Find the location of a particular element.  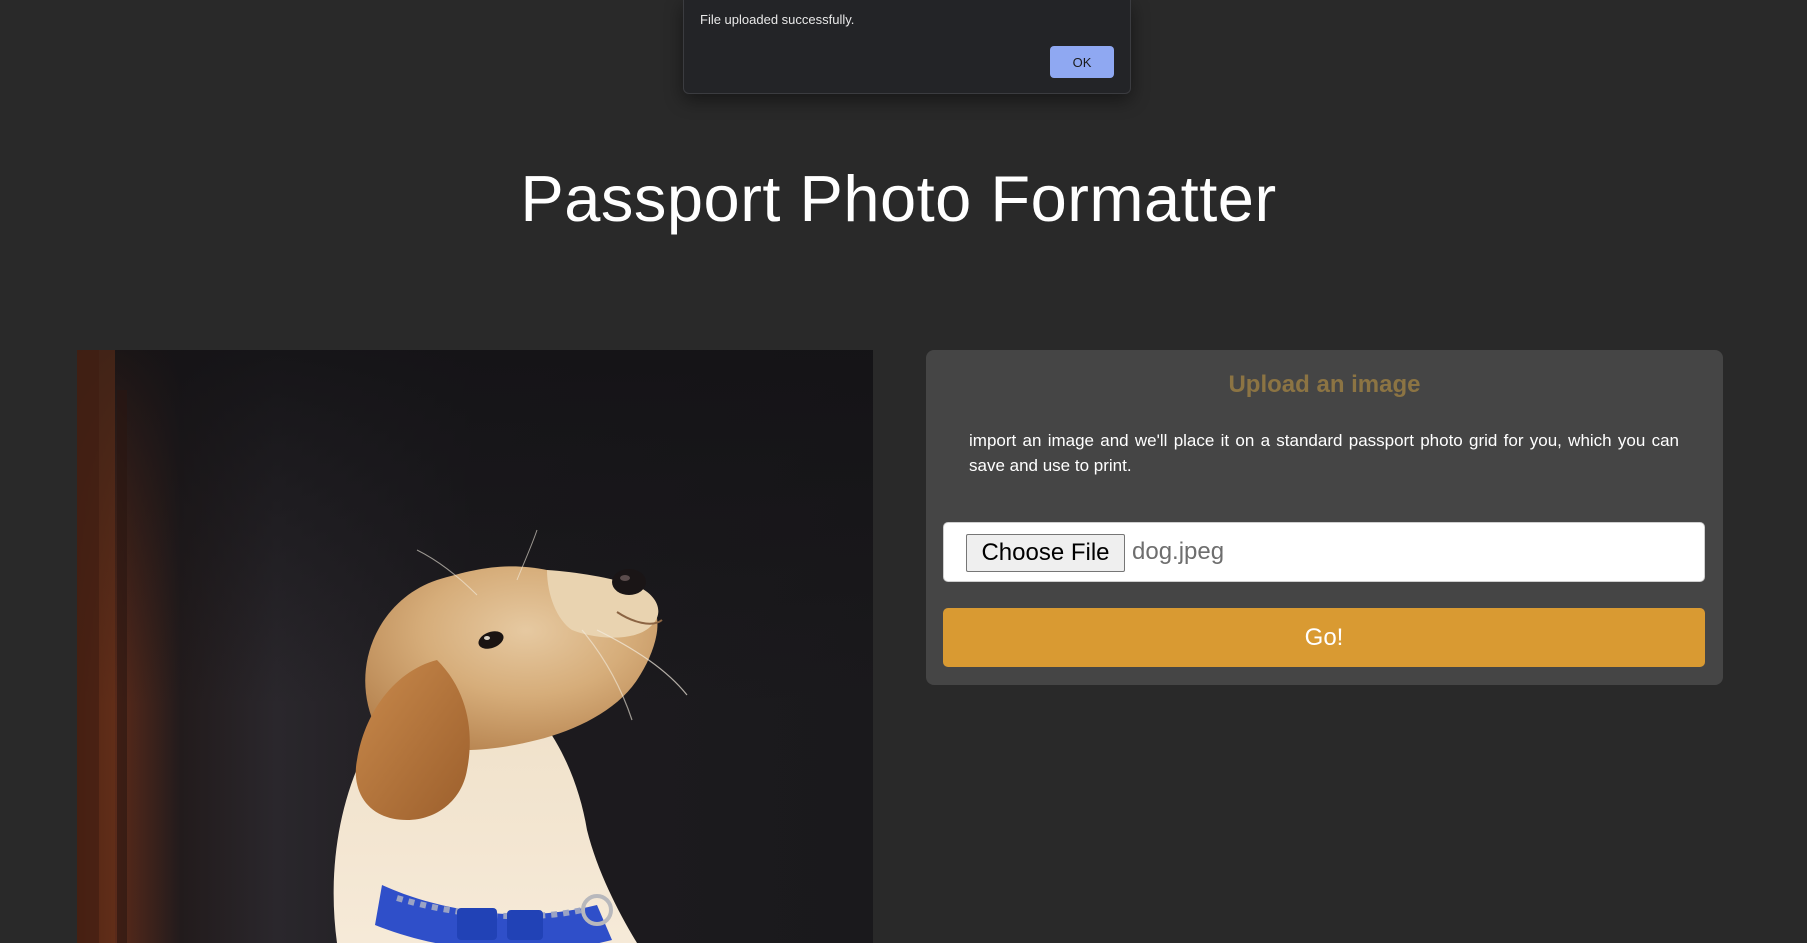

go-button: Go! is located at coordinates (1324, 637).